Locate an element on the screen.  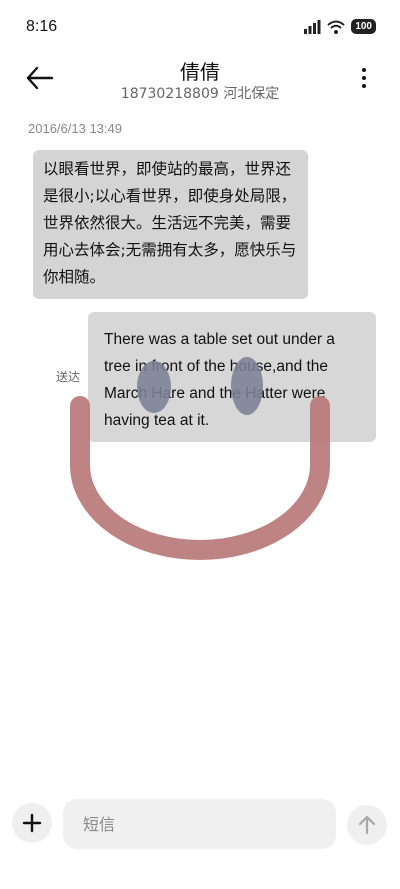
contact-subtitle: 18730218809 河北保定 is located at coordinates (200, 94).